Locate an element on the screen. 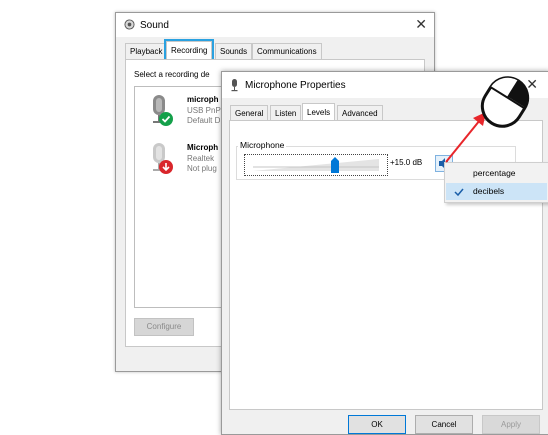 This screenshot has height=435, width=548. sound-titlebar: Sound ✕ is located at coordinates (275, 25).